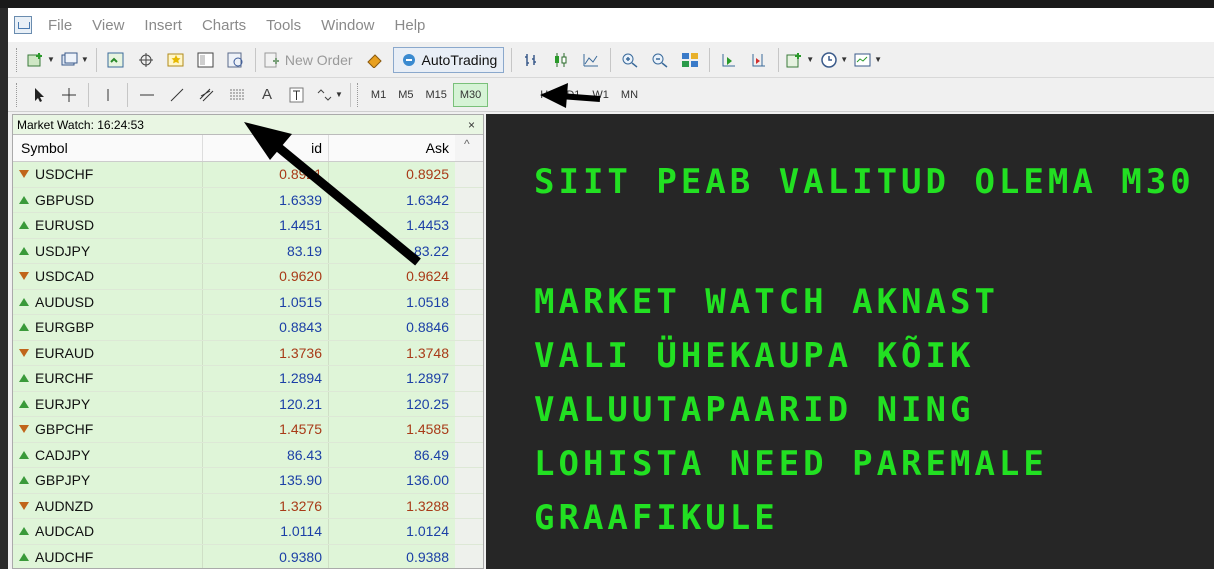  What do you see at coordinates (410, 25) in the screenshot?
I see `menu-help: Help` at bounding box center [410, 25].